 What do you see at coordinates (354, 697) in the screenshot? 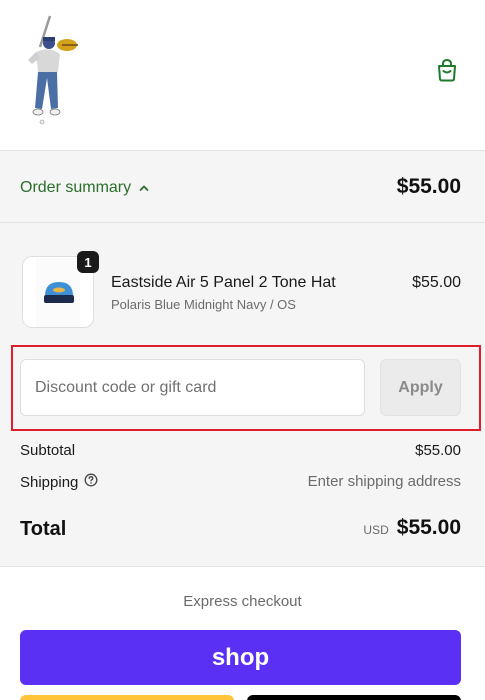
I see `express-pay-button` at bounding box center [354, 697].